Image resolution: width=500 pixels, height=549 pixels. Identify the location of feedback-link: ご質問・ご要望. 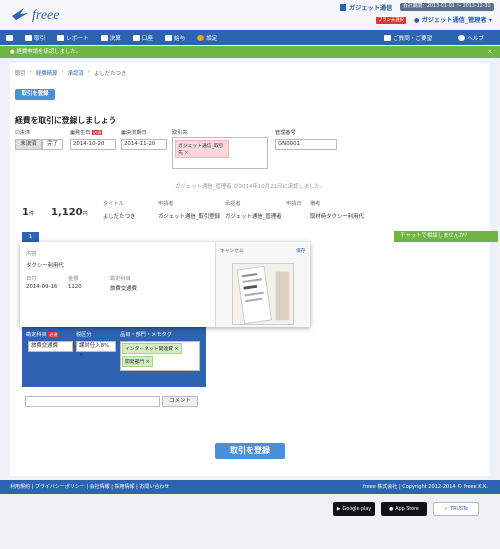
(408, 37).